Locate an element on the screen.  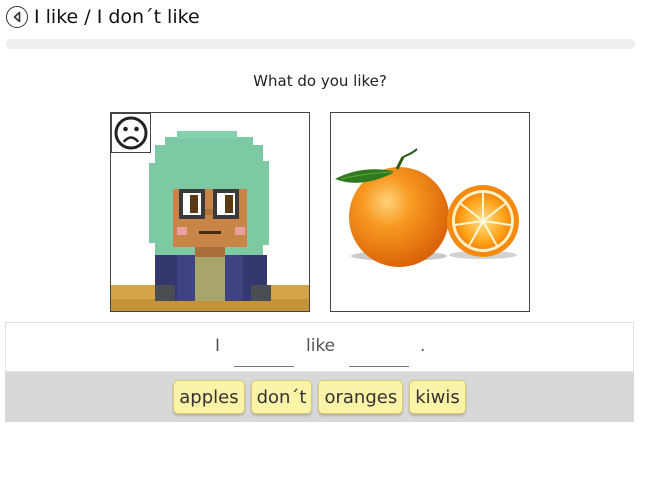
back-arrow-icon is located at coordinates (17, 17).